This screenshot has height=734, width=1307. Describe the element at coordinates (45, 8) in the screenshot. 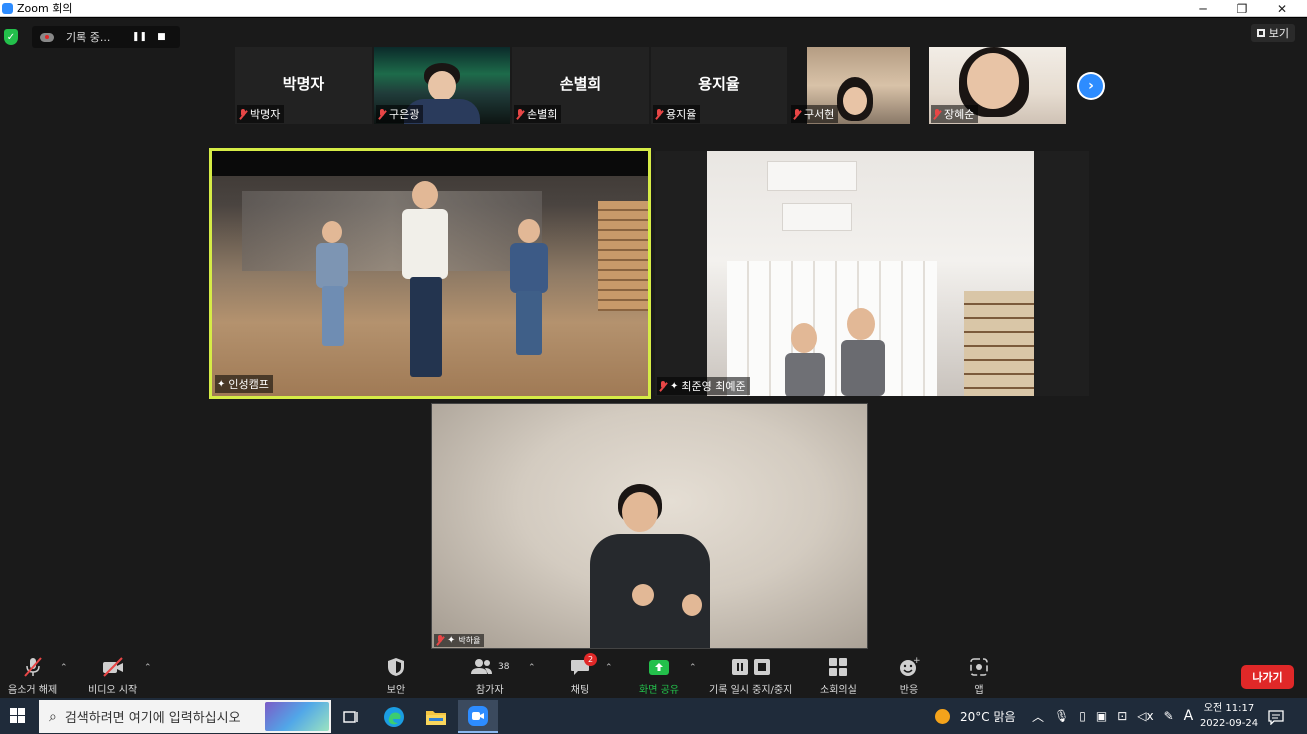

I see `window-title: Zoom 회의` at that location.